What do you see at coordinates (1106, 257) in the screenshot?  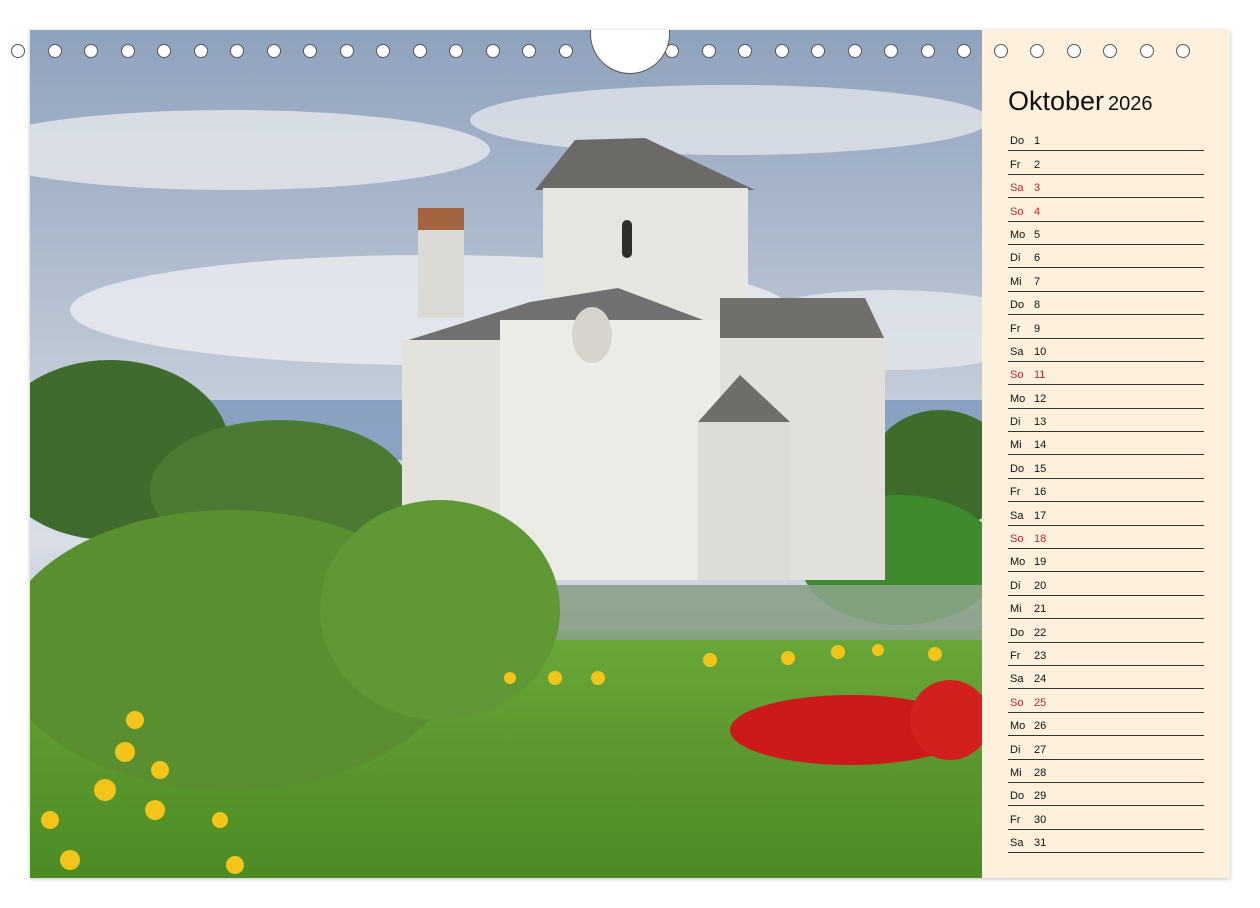 I see `day-row: Di 6` at bounding box center [1106, 257].